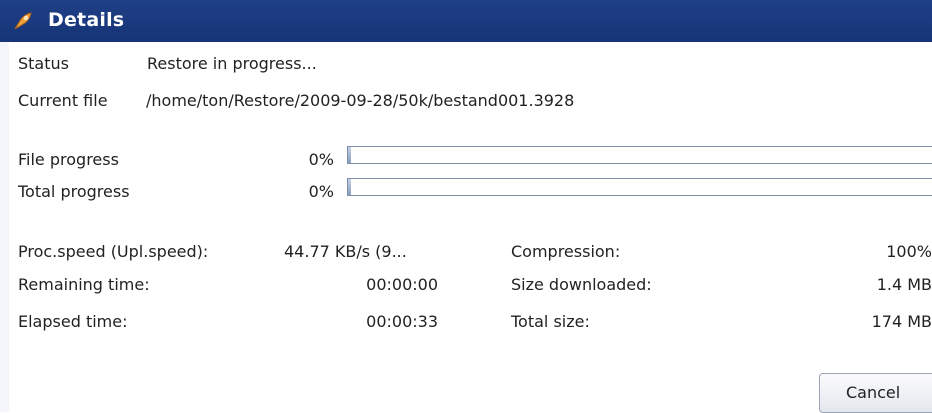  What do you see at coordinates (550, 321) in the screenshot?
I see `total-size-label: Total size:` at bounding box center [550, 321].